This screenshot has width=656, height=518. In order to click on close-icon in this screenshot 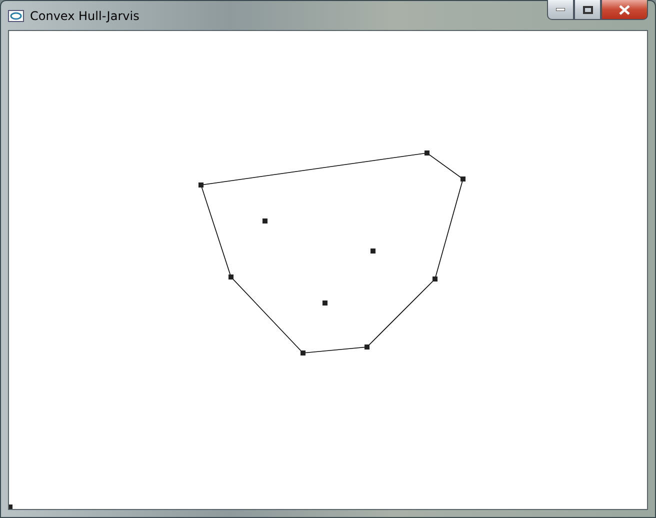, I will do `click(624, 9)`.